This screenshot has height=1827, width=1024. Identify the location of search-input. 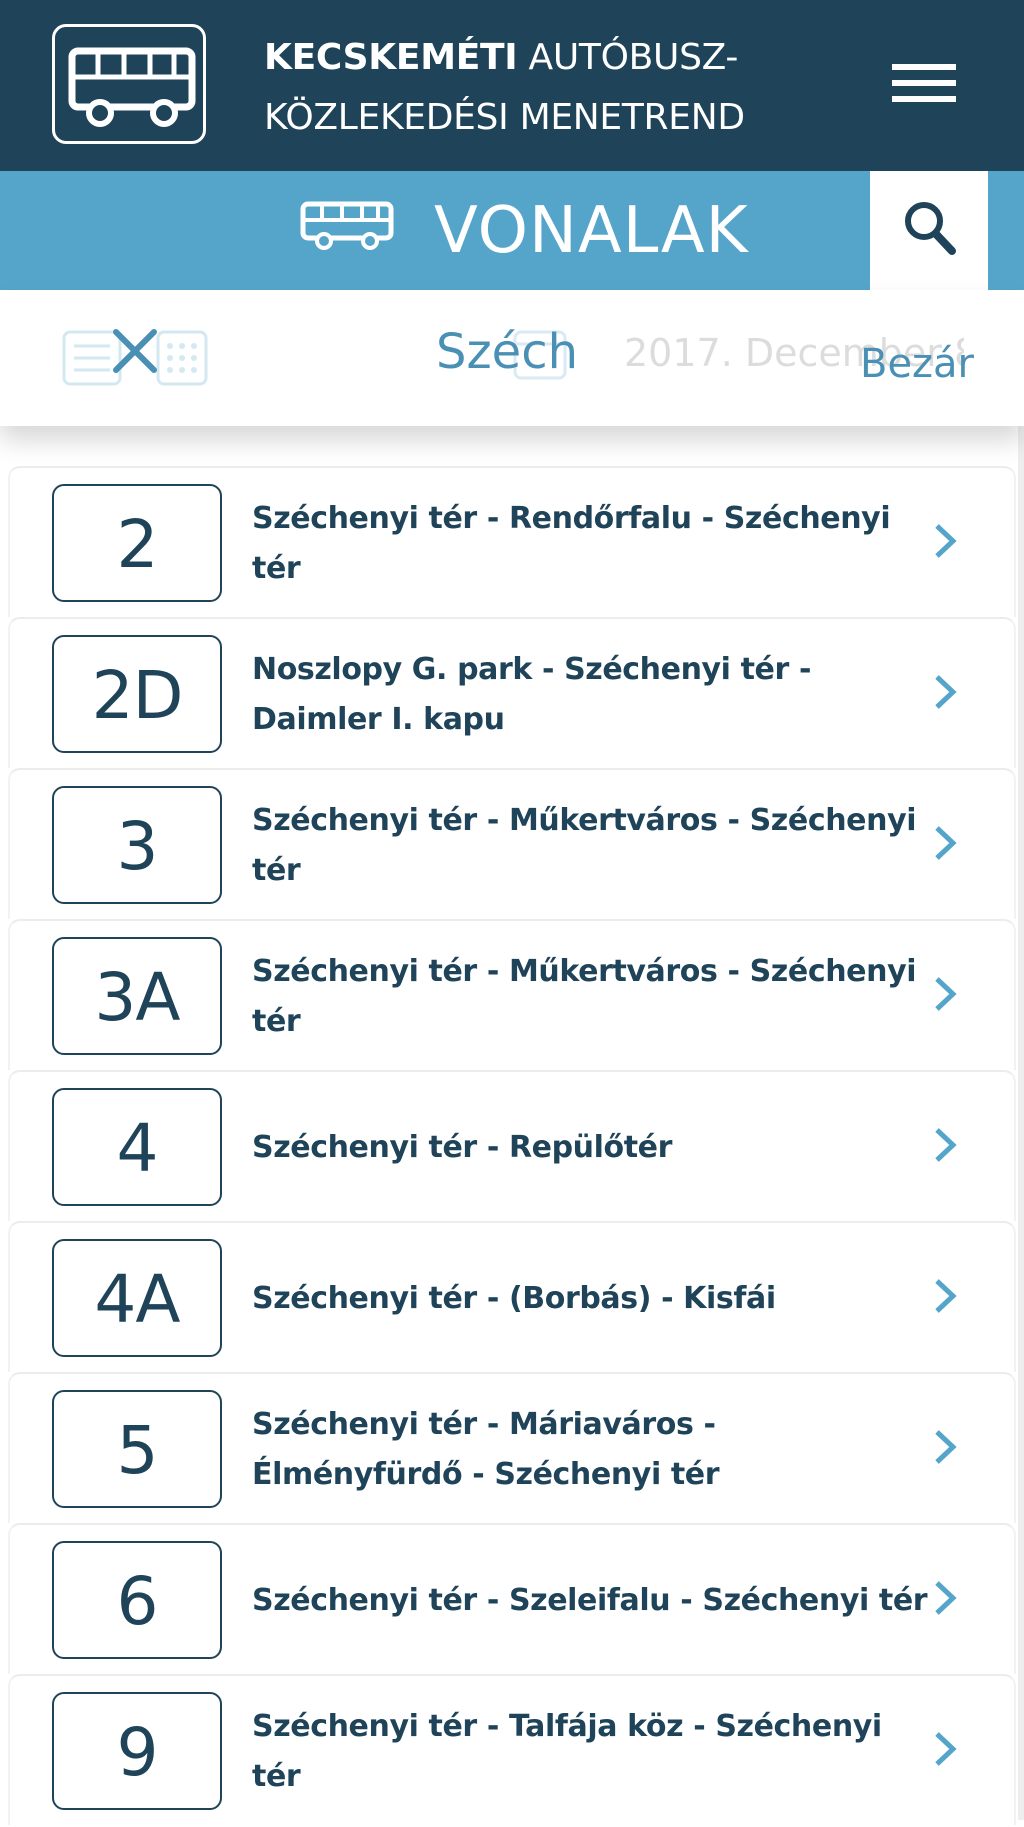
(521, 352).